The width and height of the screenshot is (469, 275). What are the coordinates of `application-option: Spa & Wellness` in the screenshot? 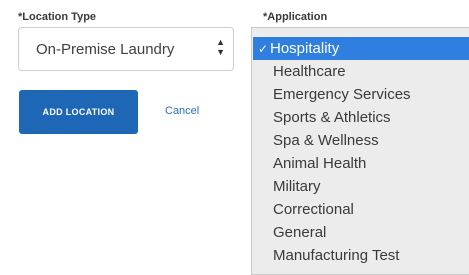 It's located at (361, 140).